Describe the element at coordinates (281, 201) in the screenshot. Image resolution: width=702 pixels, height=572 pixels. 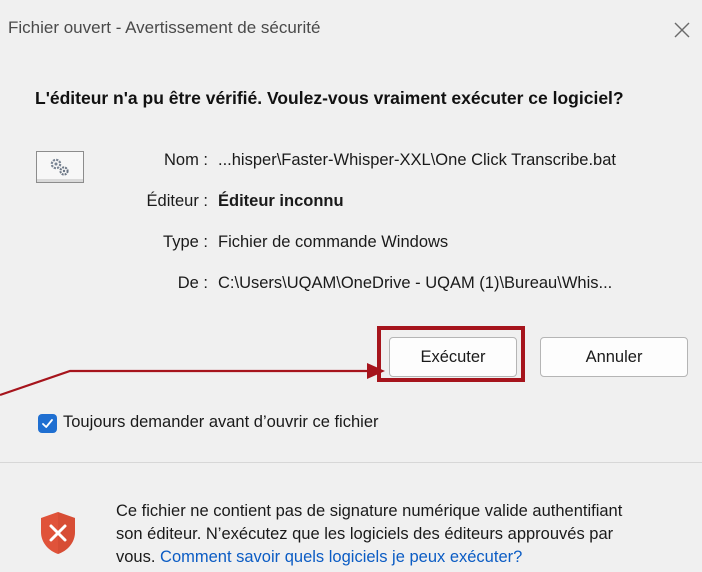
I see `publisher-value: Éditeur inconnu` at that location.